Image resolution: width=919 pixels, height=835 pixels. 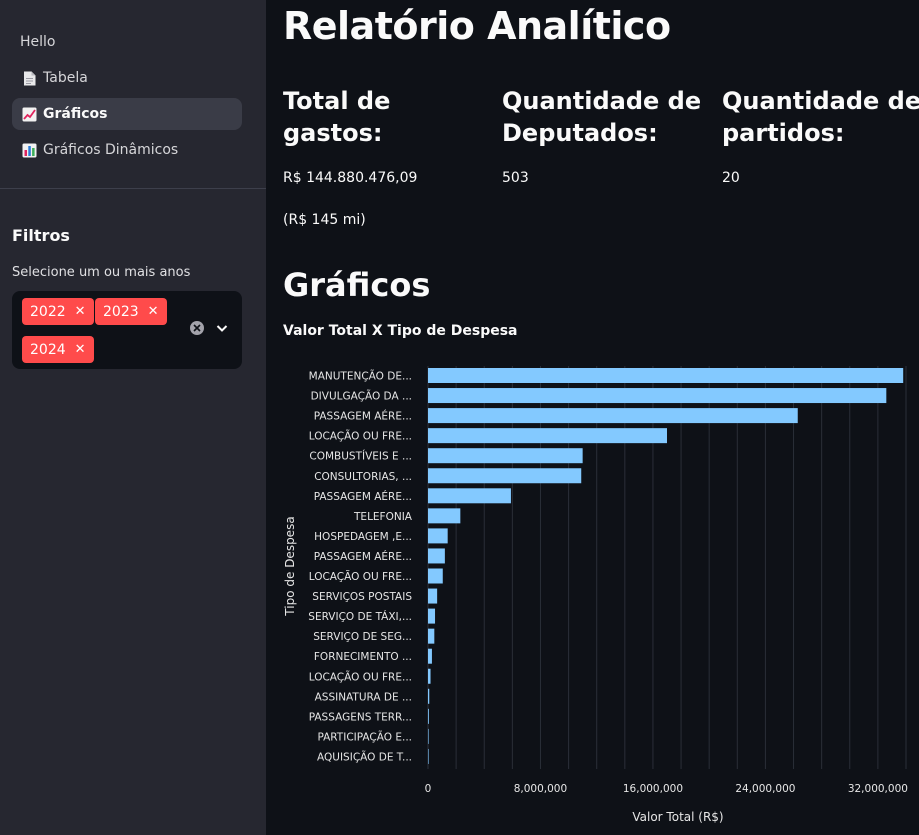 I want to click on metric-partidos-value: 20, so click(x=731, y=178).